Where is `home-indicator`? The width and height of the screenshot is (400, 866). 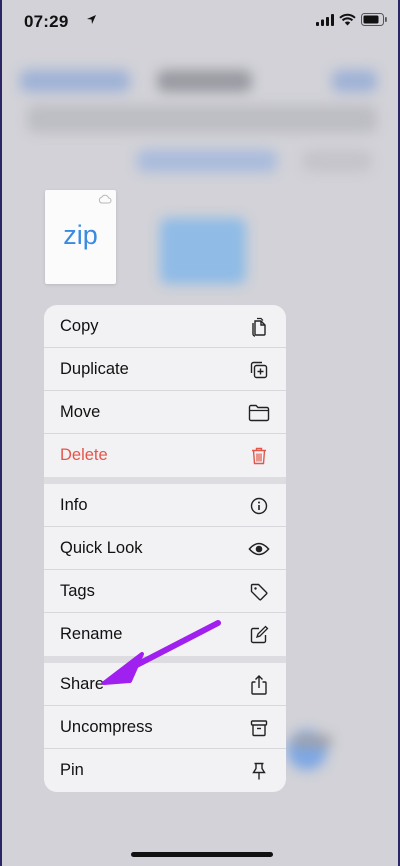
home-indicator is located at coordinates (202, 854).